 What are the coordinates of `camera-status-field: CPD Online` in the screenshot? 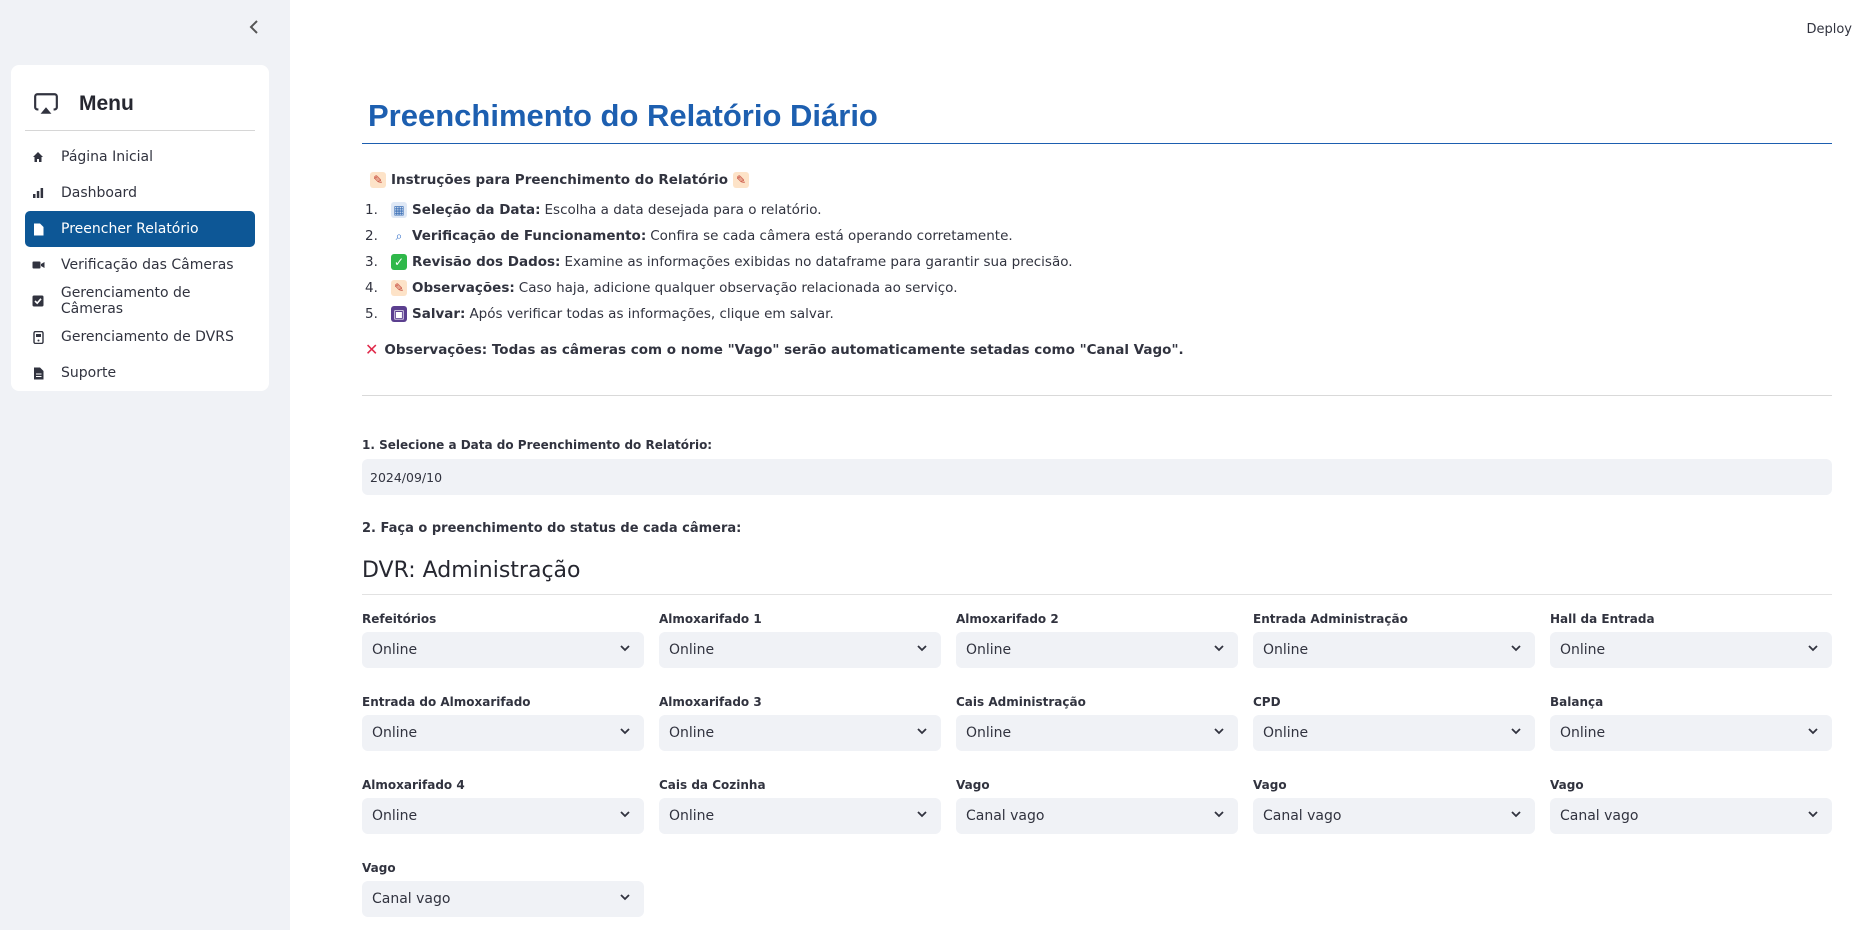 It's located at (1394, 723).